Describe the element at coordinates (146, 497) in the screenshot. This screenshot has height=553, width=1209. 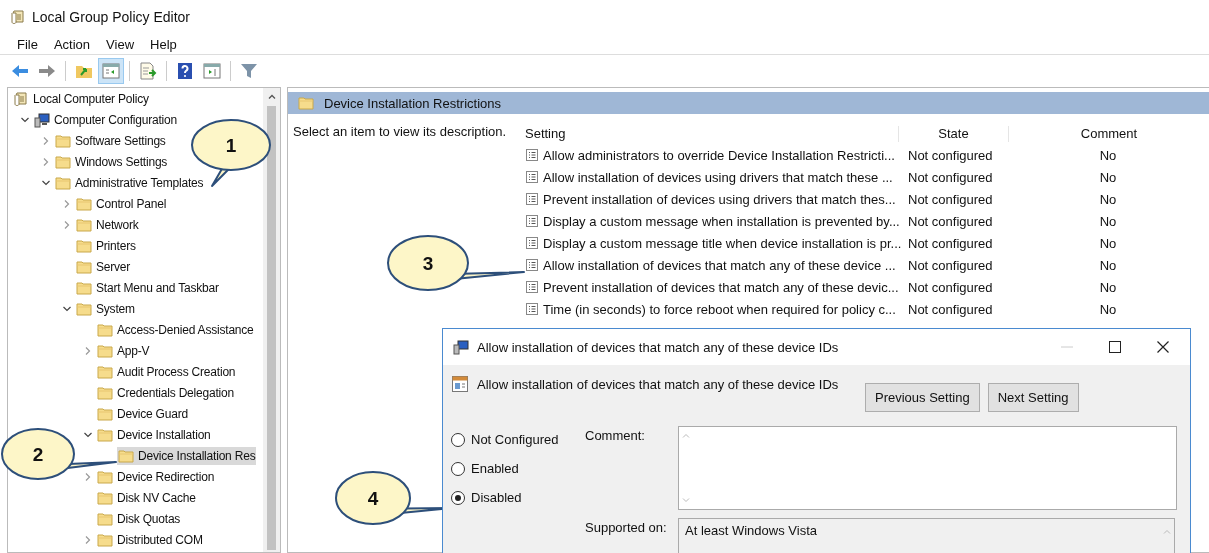
I see `tree-item: Disk NV Cache` at that location.